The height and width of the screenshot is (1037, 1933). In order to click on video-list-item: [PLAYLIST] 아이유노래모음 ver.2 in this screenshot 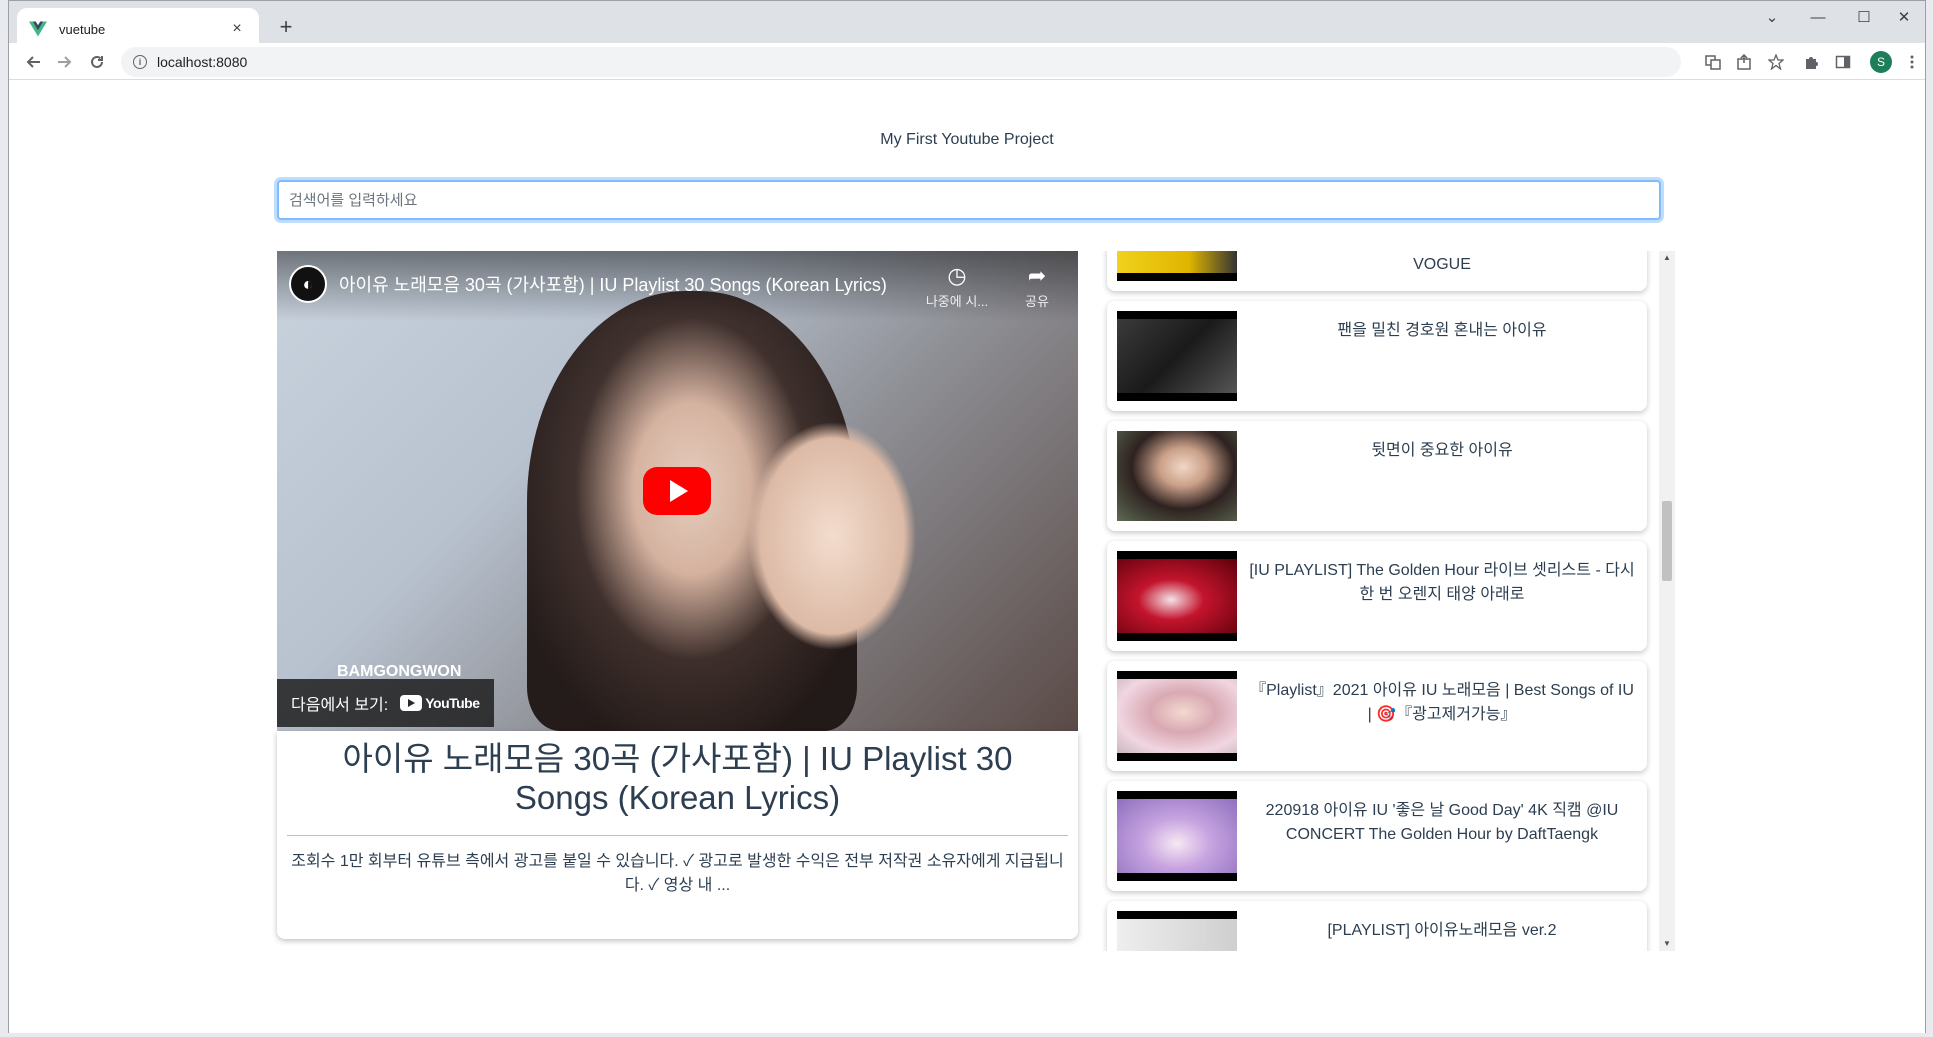, I will do `click(1377, 926)`.